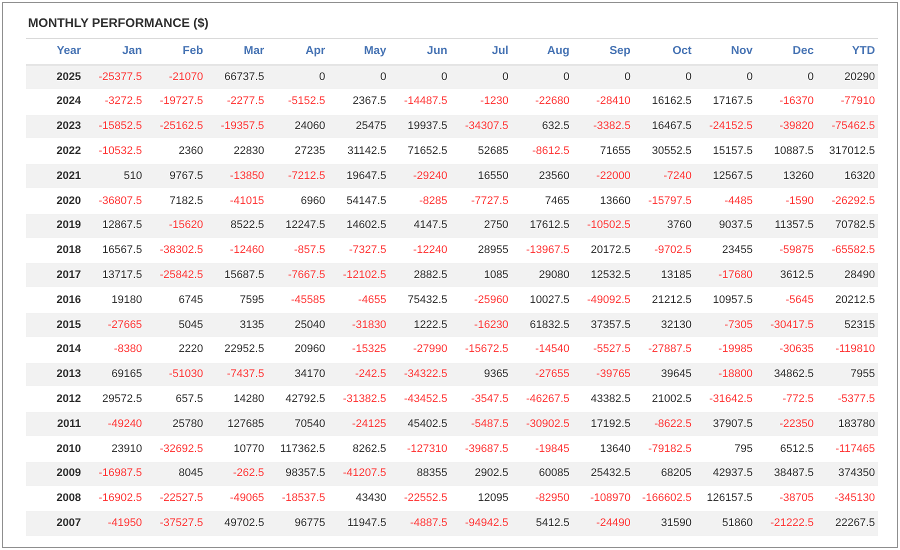 The width and height of the screenshot is (900, 550). Describe the element at coordinates (541, 424) in the screenshot. I see `table-cell: -30902.5` at that location.